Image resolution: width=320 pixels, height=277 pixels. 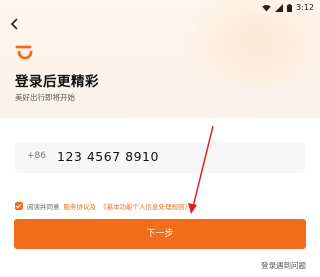 What do you see at coordinates (80, 206) in the screenshot?
I see `service-agreement-link: 服务协议及` at bounding box center [80, 206].